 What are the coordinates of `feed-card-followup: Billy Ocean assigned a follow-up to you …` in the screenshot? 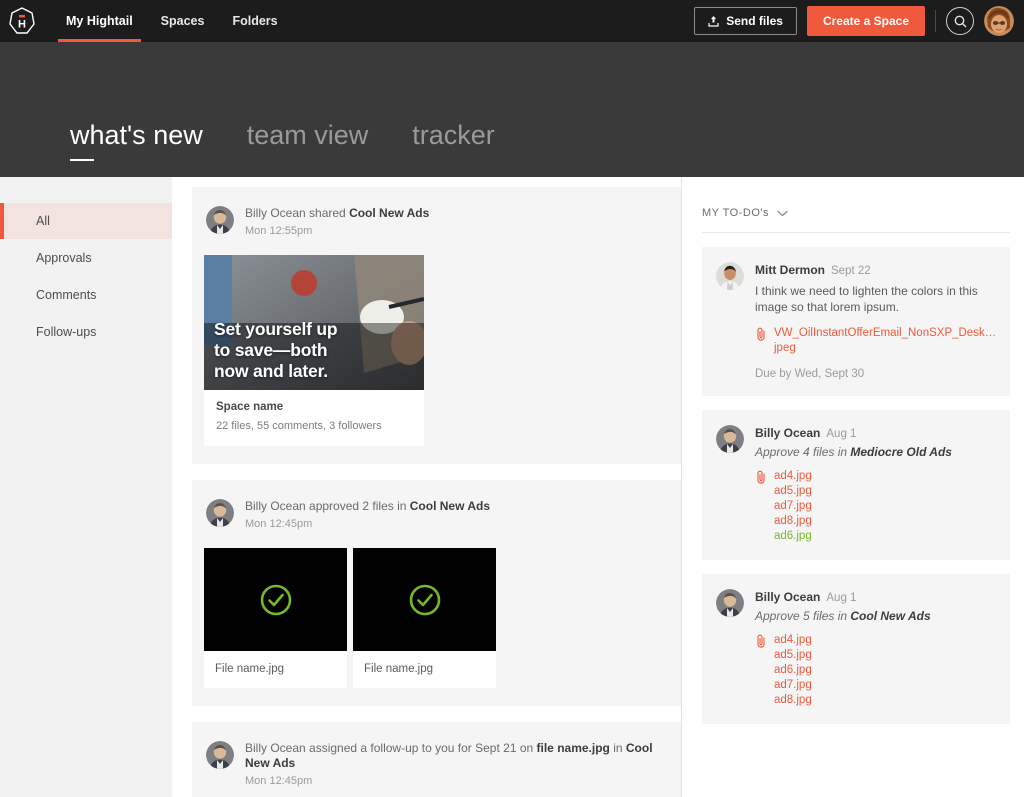 It's located at (436, 759).